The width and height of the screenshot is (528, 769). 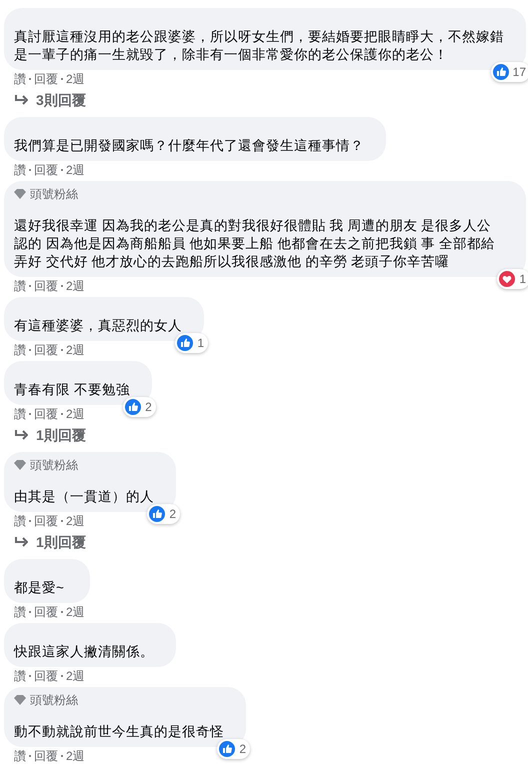 What do you see at coordinates (189, 146) in the screenshot?
I see `comment-text: 我們算是已開發國家嗎？什麼年代了還會發生這種事情？` at bounding box center [189, 146].